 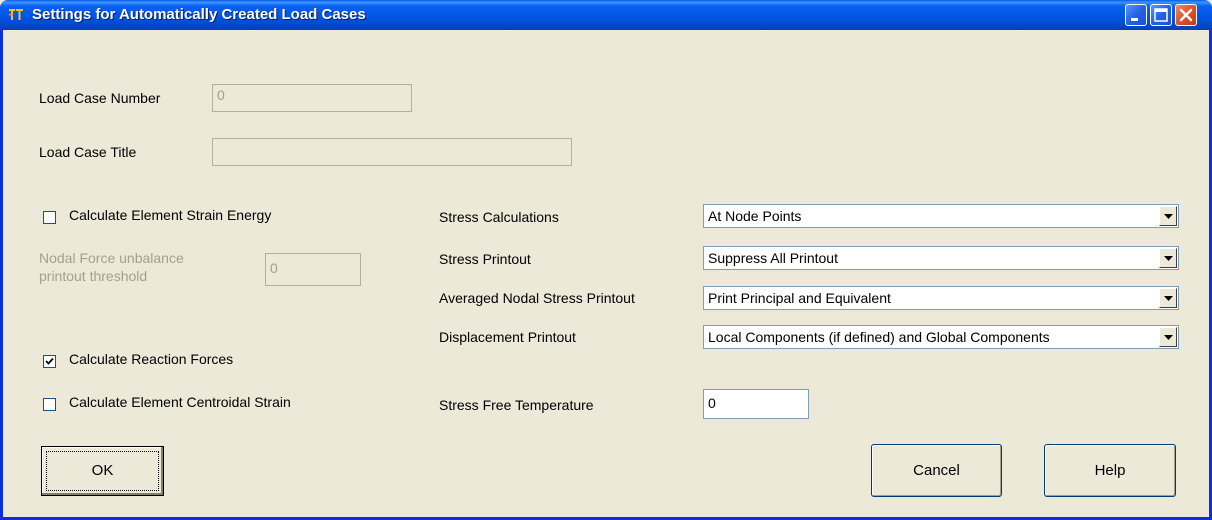 I want to click on maximize-icon, so click(x=1161, y=15).